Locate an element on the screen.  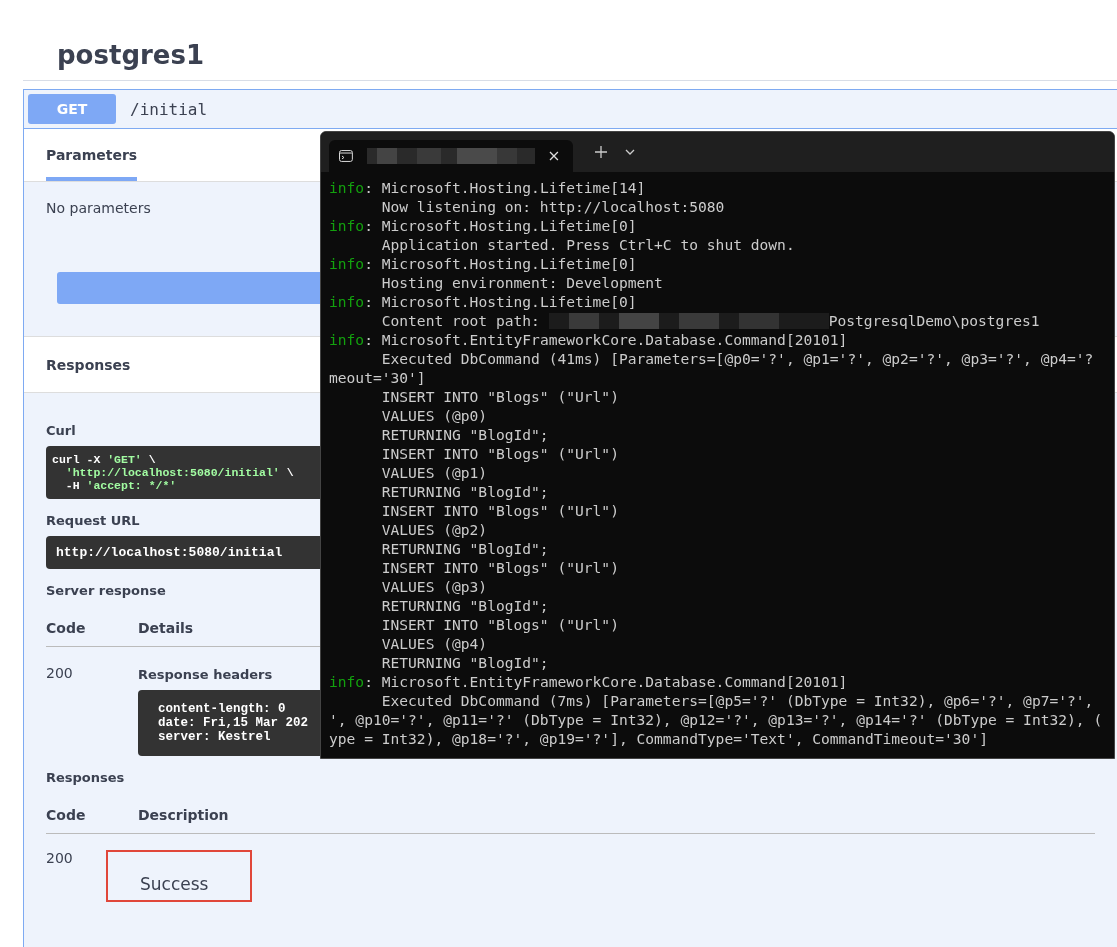
response-description: Success is located at coordinates (179, 876).